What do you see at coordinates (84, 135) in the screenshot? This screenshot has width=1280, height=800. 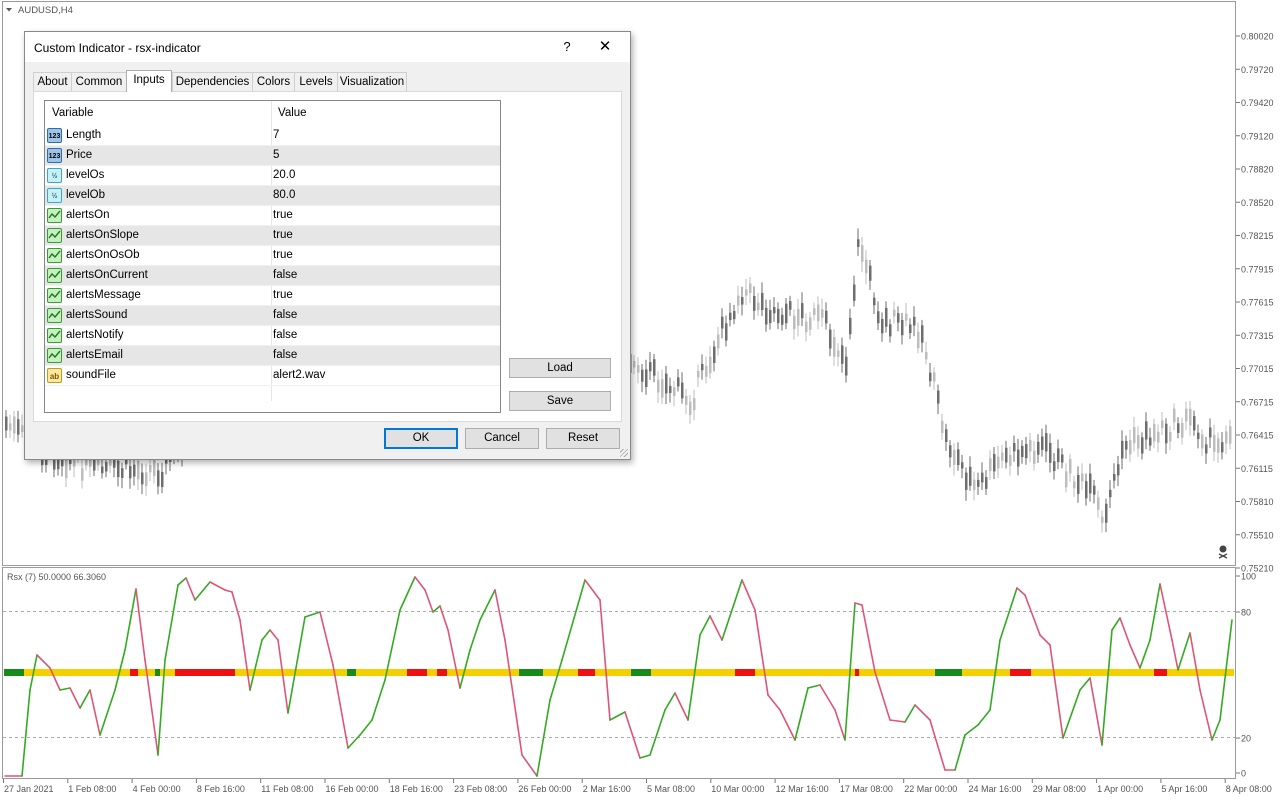 I see `variable-name: Length` at bounding box center [84, 135].